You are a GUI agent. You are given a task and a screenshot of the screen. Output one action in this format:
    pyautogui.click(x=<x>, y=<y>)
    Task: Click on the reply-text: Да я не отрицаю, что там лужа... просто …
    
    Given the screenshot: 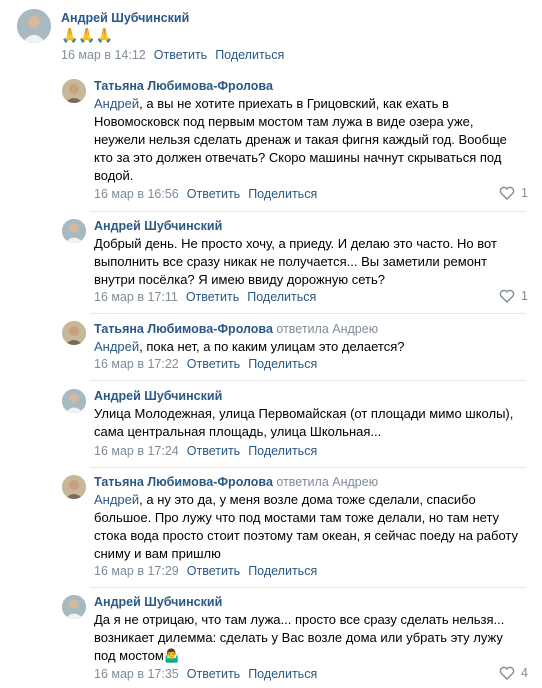 What is the action you would take?
    pyautogui.click(x=299, y=637)
    